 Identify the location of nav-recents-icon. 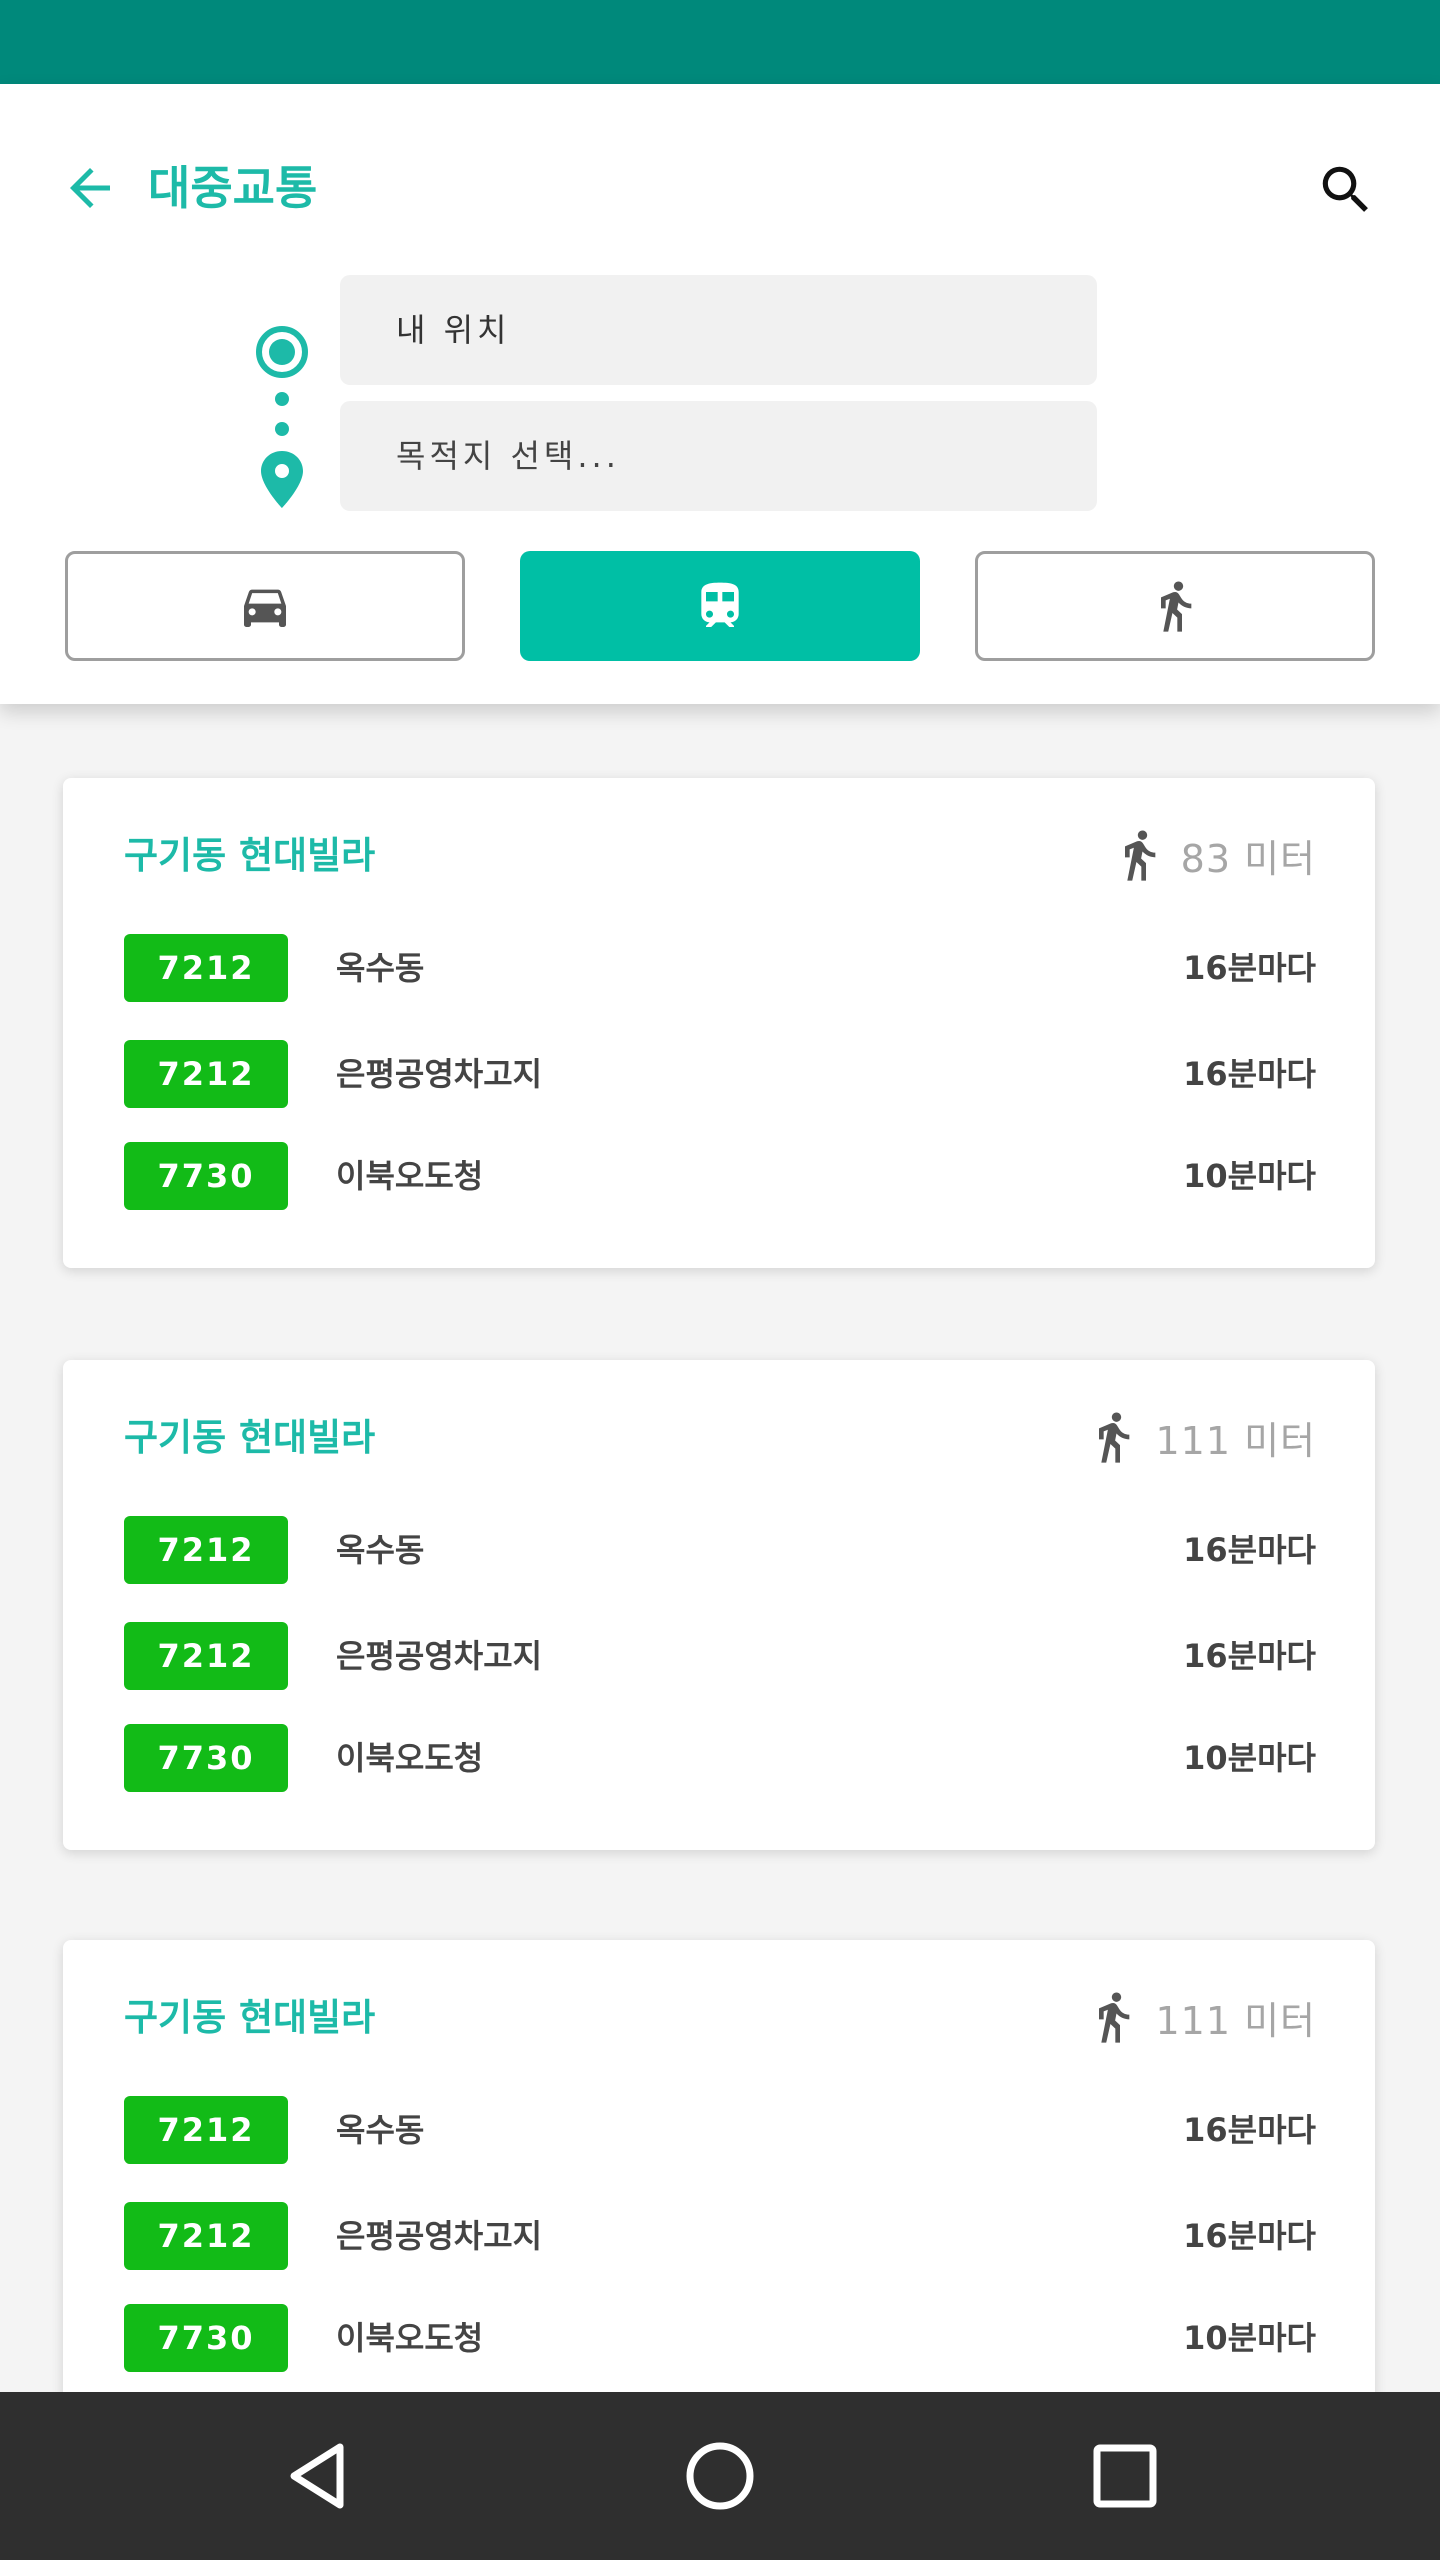
(1125, 2476).